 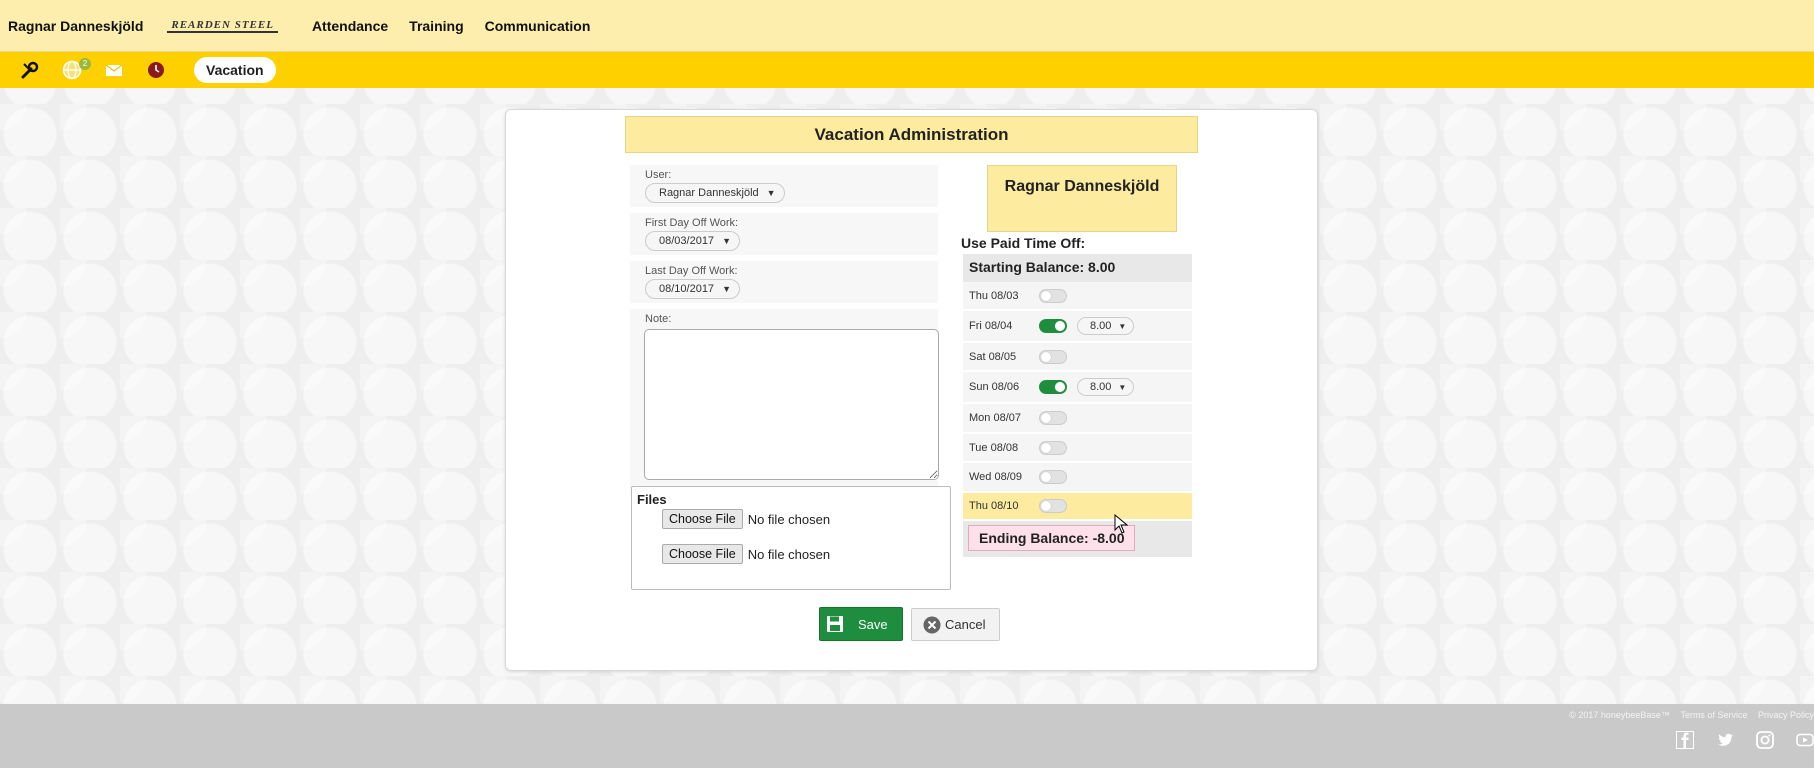 I want to click on nav-attendance: Attendance, so click(x=350, y=26).